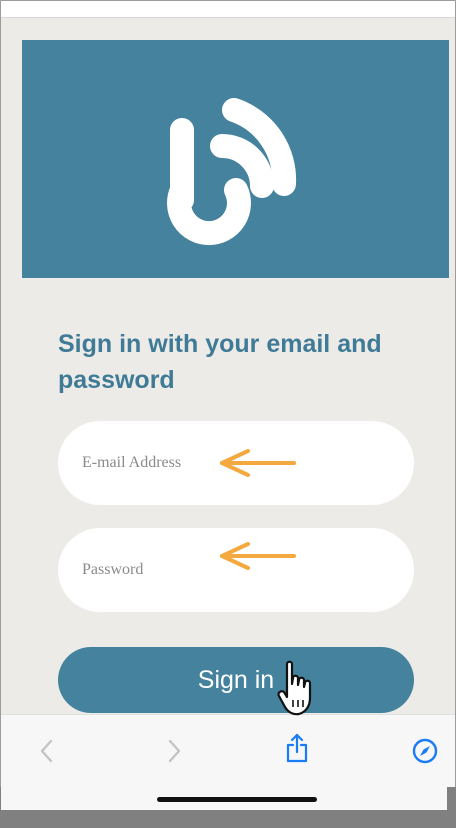 Image resolution: width=456 pixels, height=828 pixels. Describe the element at coordinates (425, 751) in the screenshot. I see `compass-icon` at that location.